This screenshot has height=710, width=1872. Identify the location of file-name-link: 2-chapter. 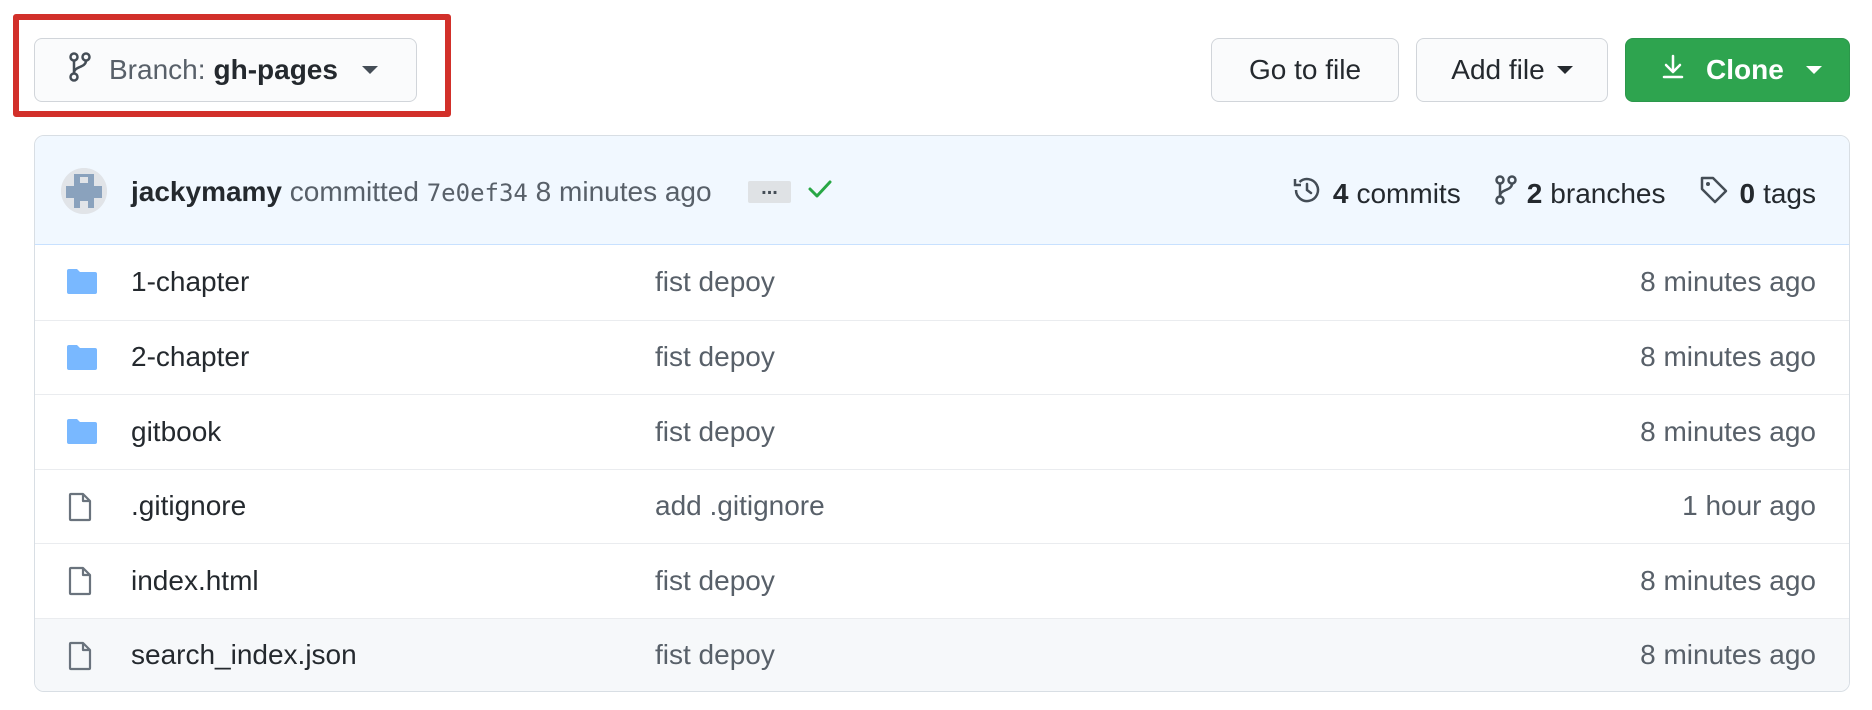
(190, 357).